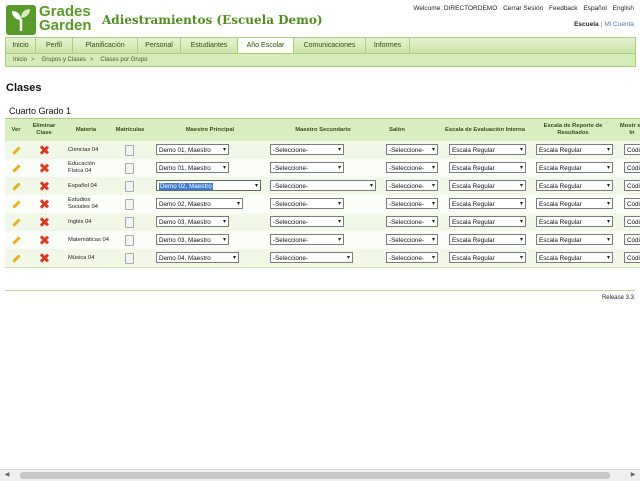  What do you see at coordinates (83, 185) in the screenshot?
I see `materia-cell: Español 04` at bounding box center [83, 185].